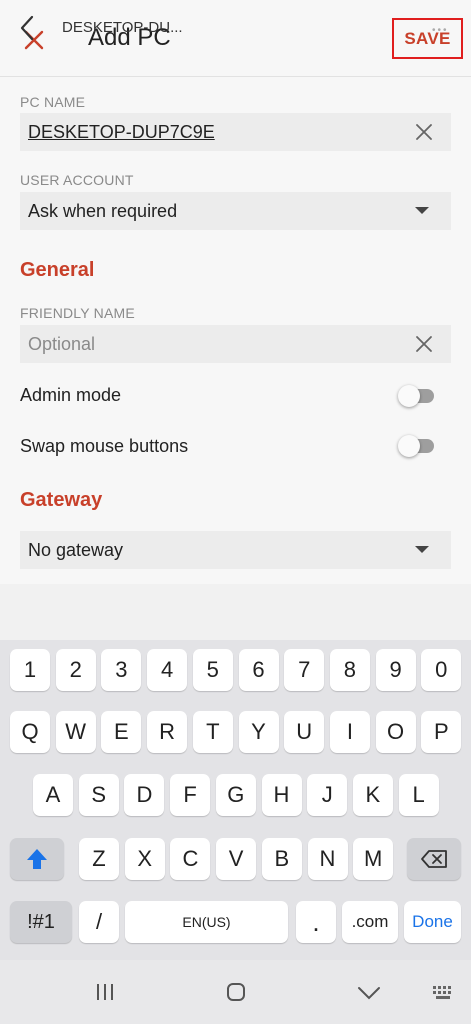 The height and width of the screenshot is (1024, 471). Describe the element at coordinates (144, 795) in the screenshot. I see `letter-key-d: D` at that location.